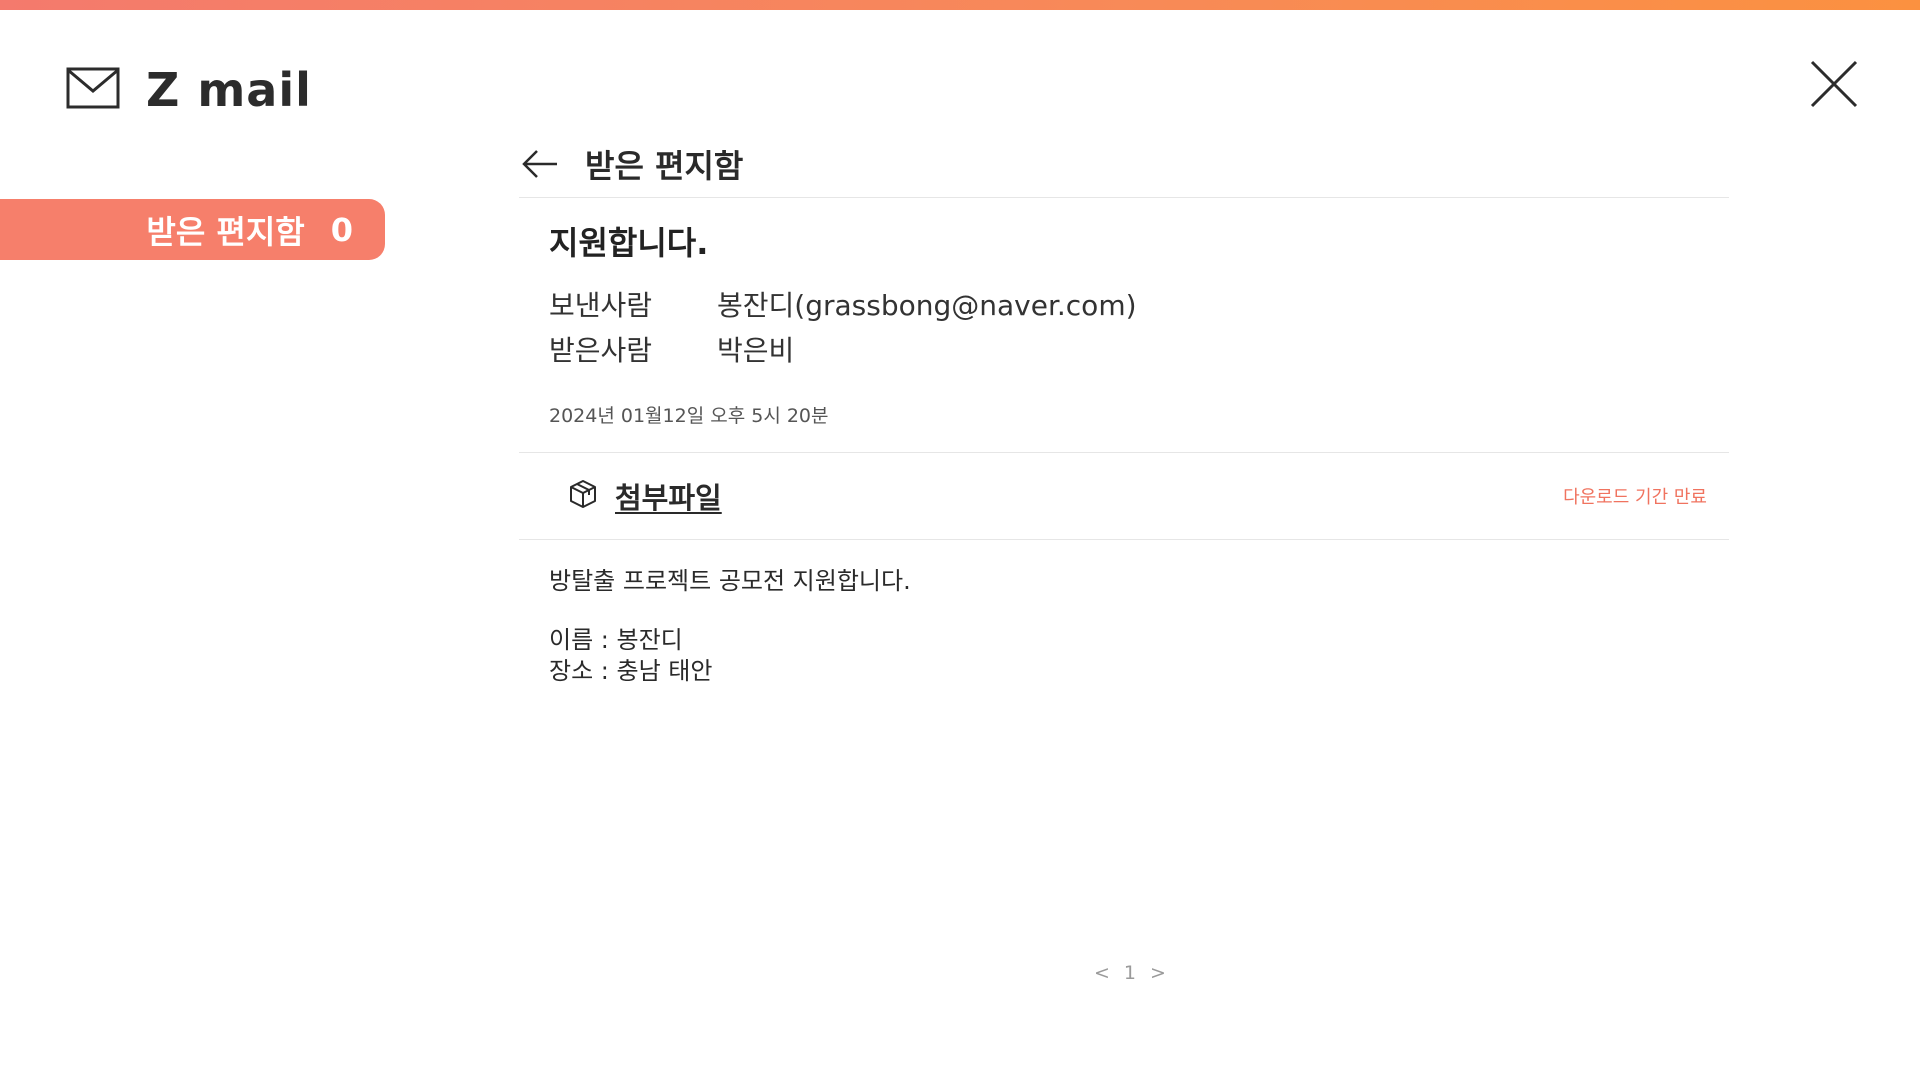 This screenshot has height=1080, width=1920. I want to click on top-accent-bar, so click(960, 5).